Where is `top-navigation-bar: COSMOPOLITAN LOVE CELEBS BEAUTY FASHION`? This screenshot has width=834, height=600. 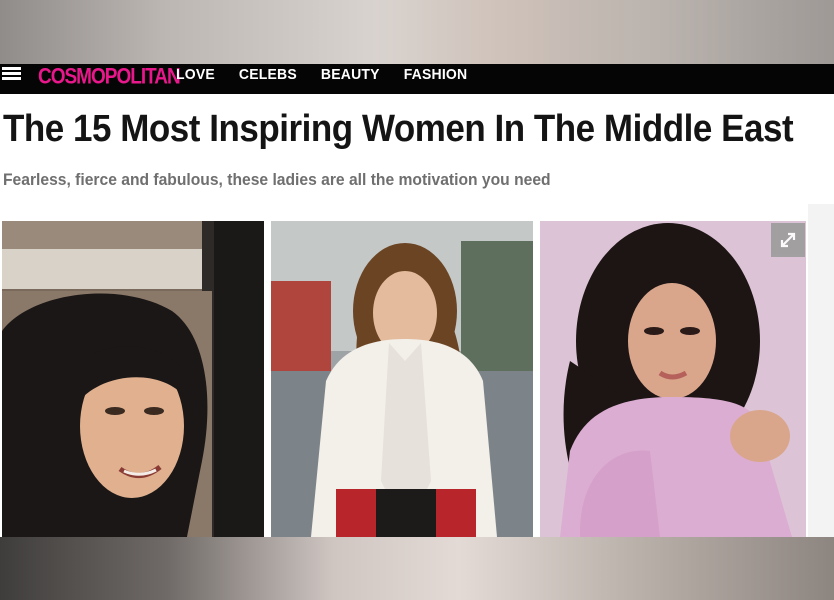
top-navigation-bar: COSMOPOLITAN LOVE CELEBS BEAUTY FASHION is located at coordinates (417, 79).